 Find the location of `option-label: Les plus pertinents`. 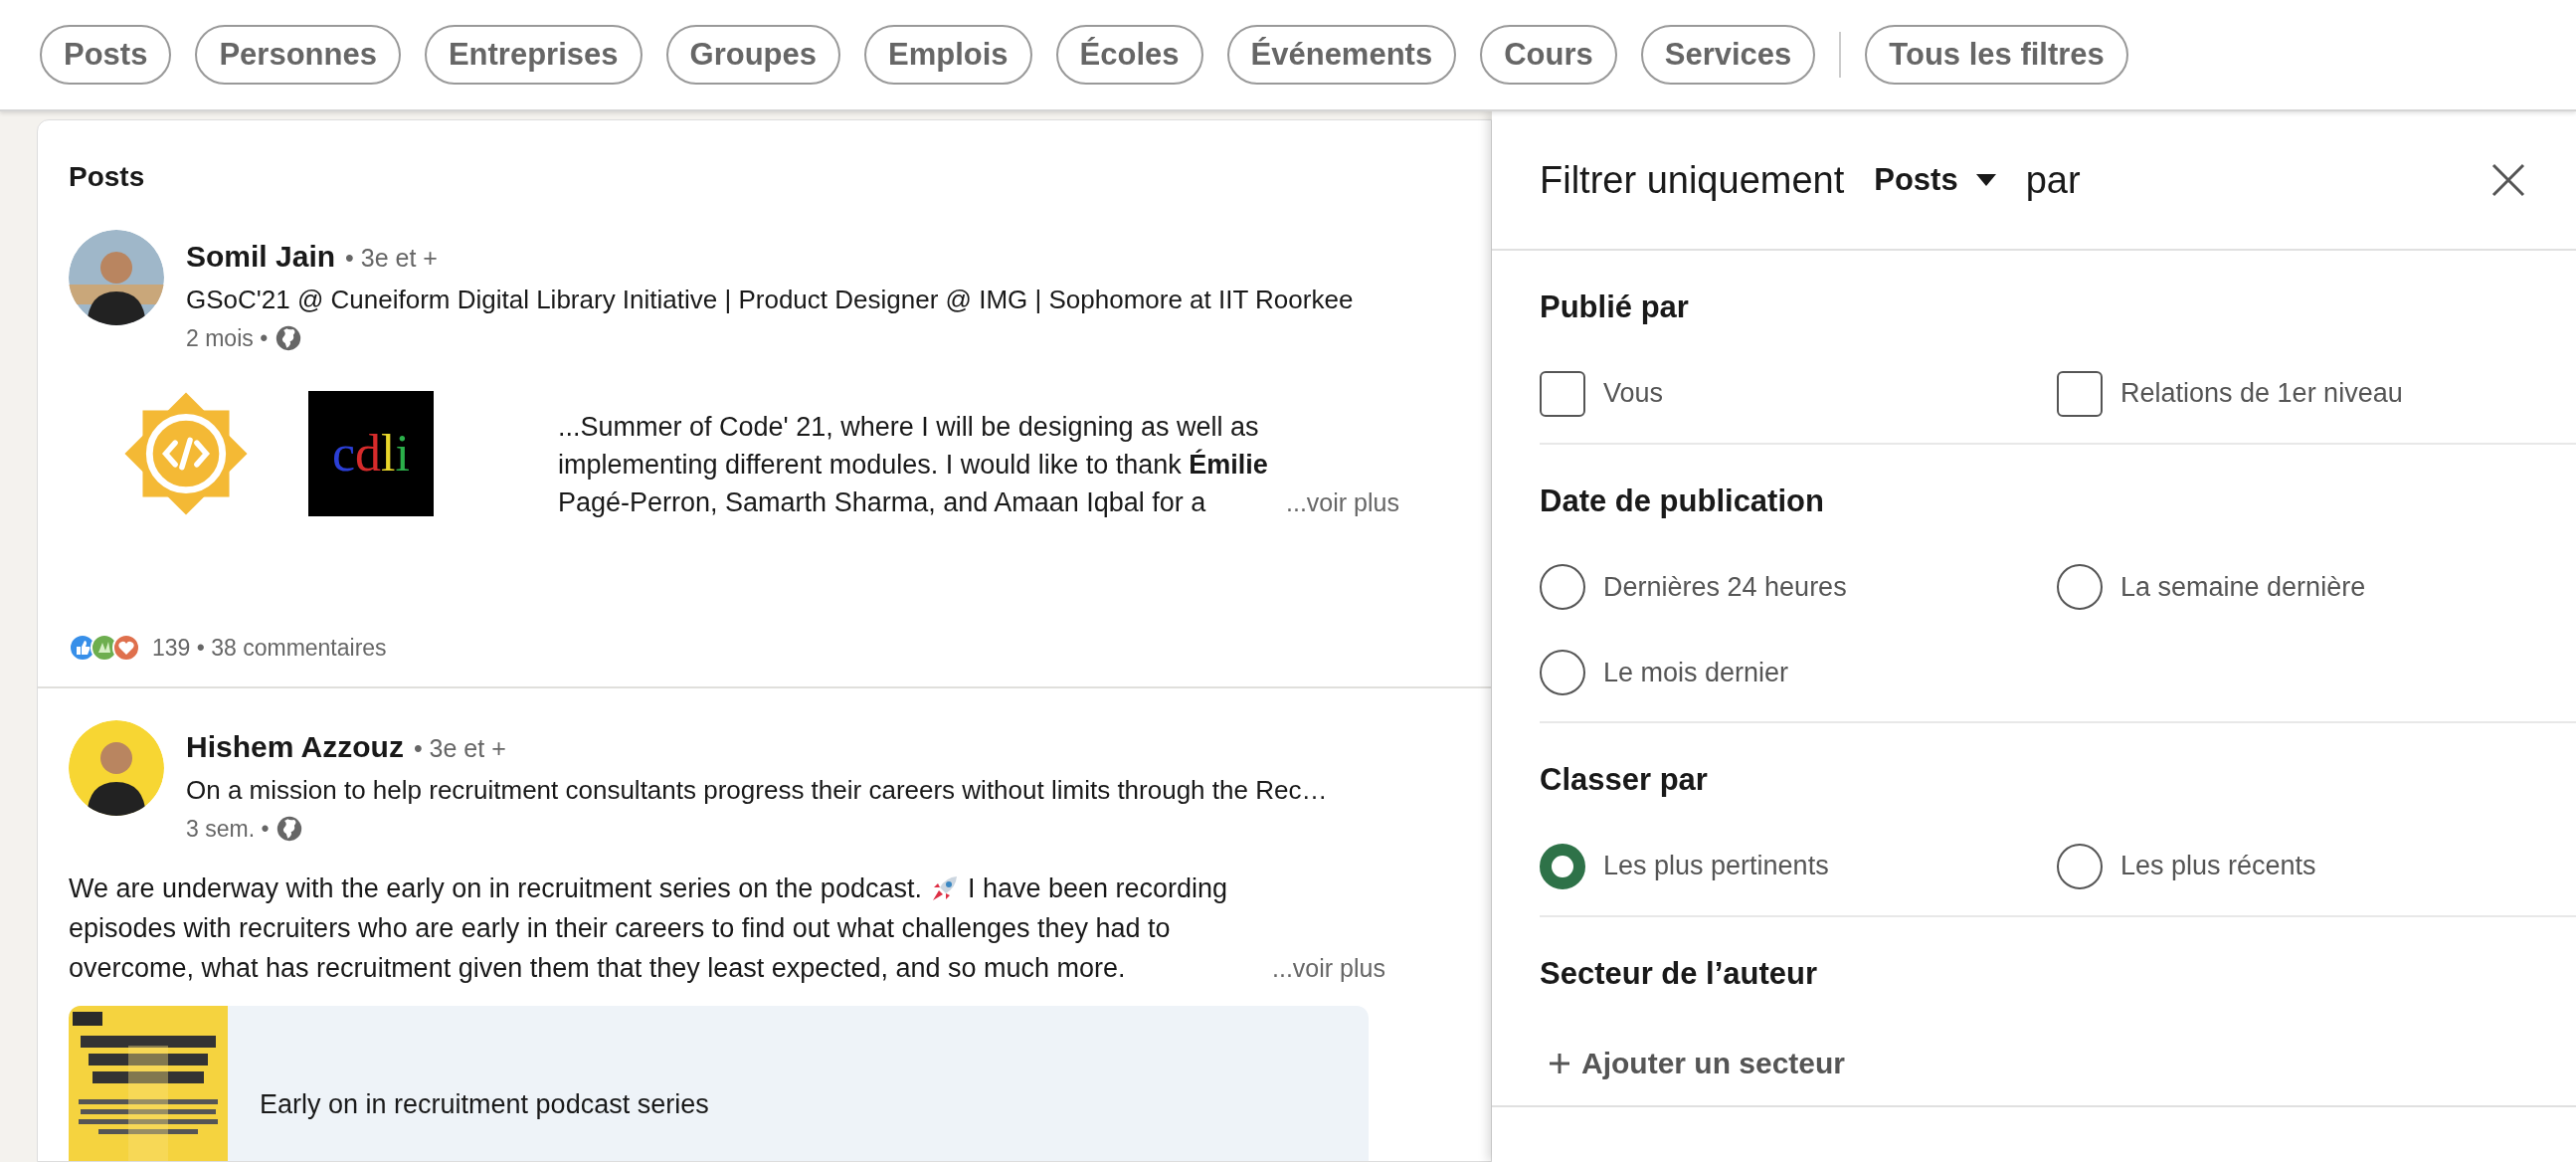

option-label: Les plus pertinents is located at coordinates (1716, 866).